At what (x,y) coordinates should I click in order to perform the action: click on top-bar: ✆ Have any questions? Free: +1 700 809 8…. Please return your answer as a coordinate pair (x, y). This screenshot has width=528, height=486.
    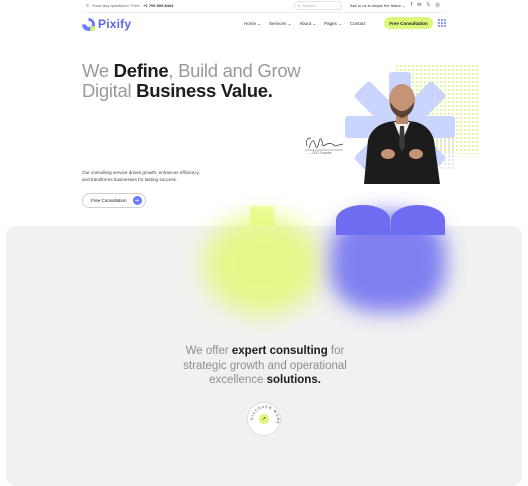
    Looking at the image, I should click on (264, 6).